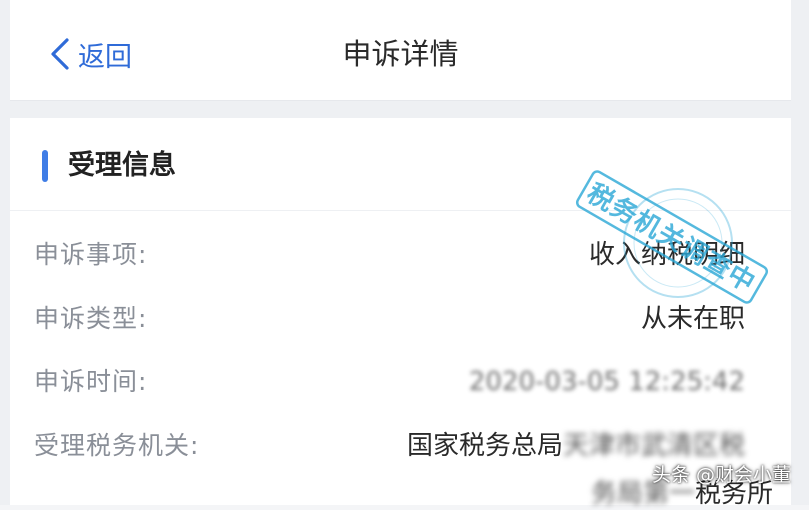 Image resolution: width=809 pixels, height=510 pixels. I want to click on row-label: 受理税务机关:, so click(117, 445).